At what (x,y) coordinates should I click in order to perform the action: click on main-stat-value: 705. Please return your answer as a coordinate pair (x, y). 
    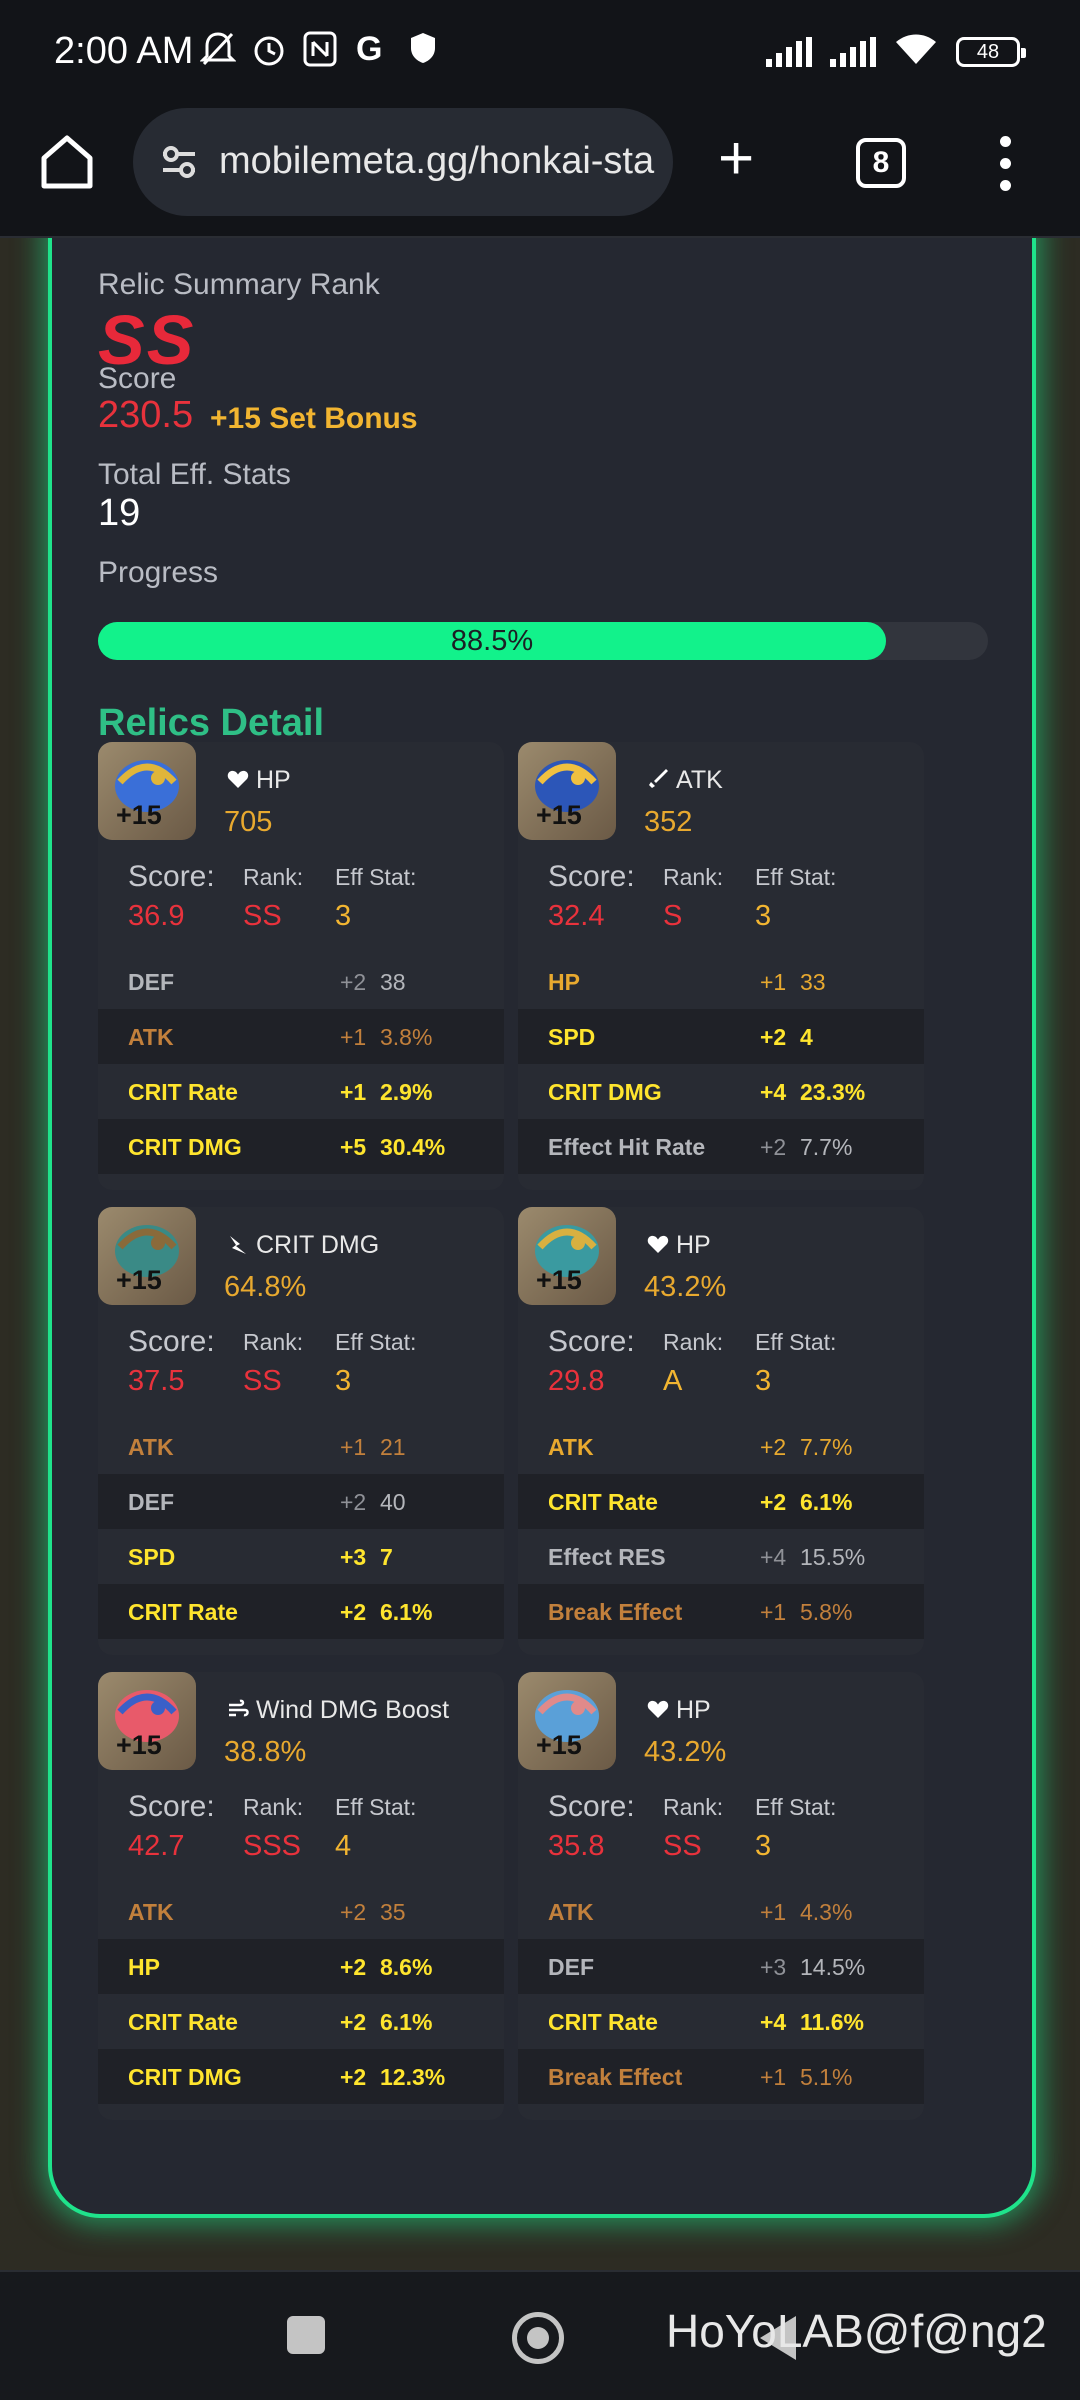
    Looking at the image, I should click on (248, 822).